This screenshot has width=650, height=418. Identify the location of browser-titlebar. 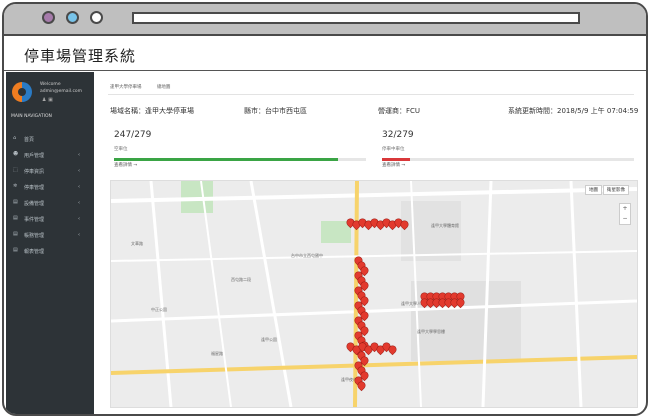
(325, 20).